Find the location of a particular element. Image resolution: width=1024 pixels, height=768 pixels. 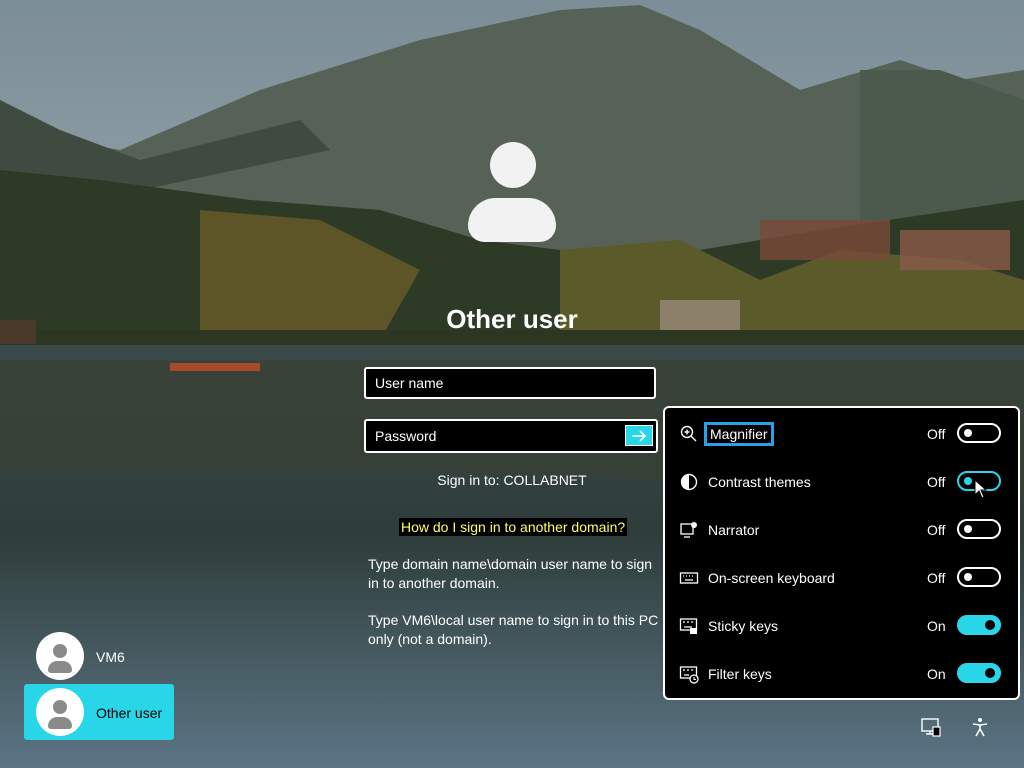

mouse-cursor-icon is located at coordinates (981, 489).